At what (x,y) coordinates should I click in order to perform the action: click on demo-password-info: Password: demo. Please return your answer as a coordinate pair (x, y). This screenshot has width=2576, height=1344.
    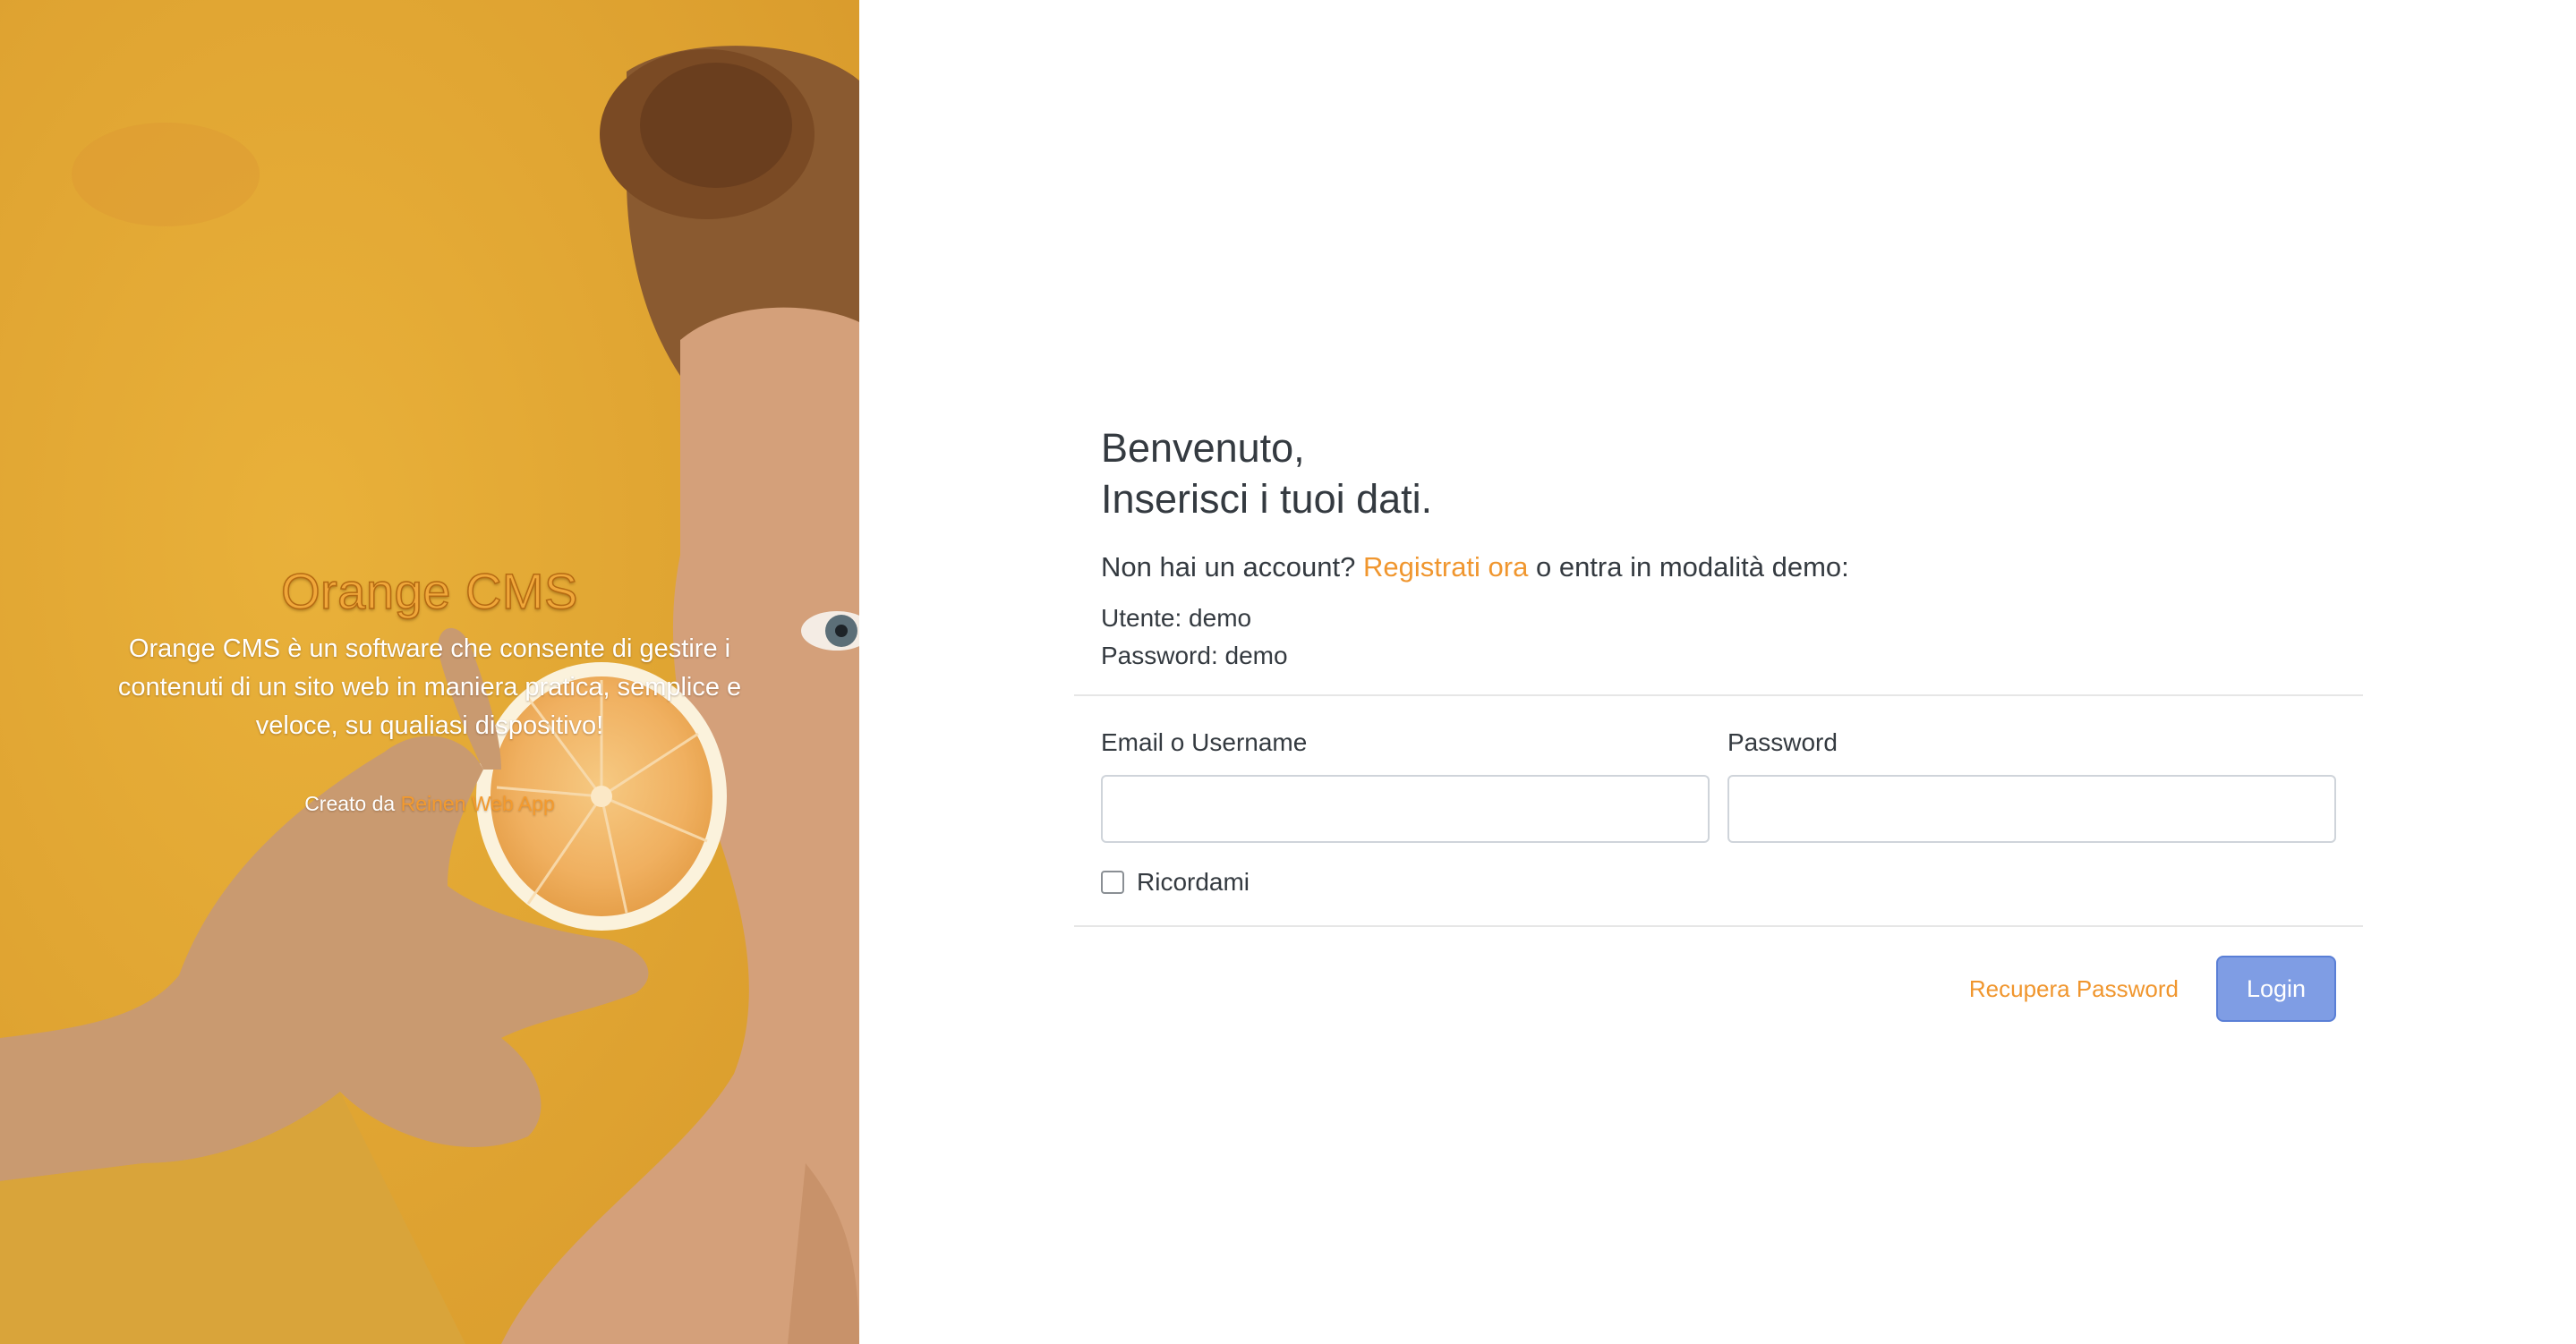
    Looking at the image, I should click on (1194, 655).